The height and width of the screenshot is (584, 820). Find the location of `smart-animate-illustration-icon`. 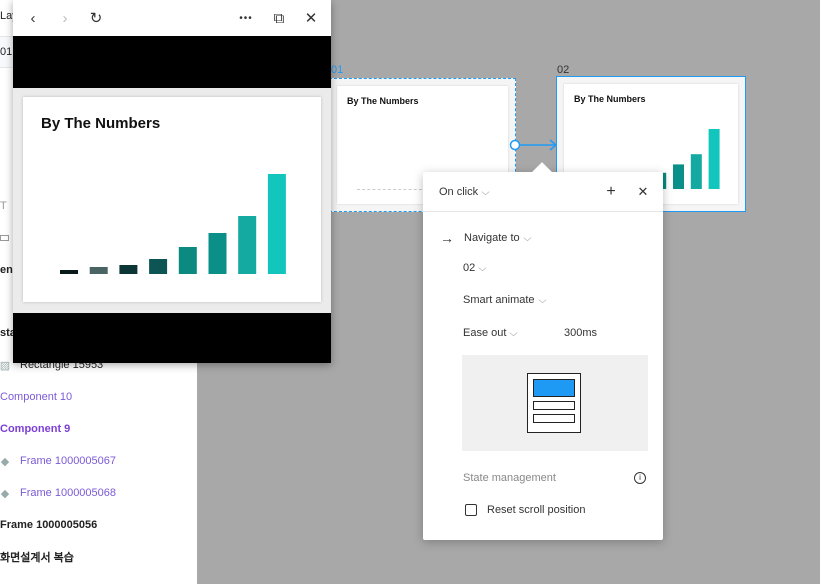

smart-animate-illustration-icon is located at coordinates (554, 403).